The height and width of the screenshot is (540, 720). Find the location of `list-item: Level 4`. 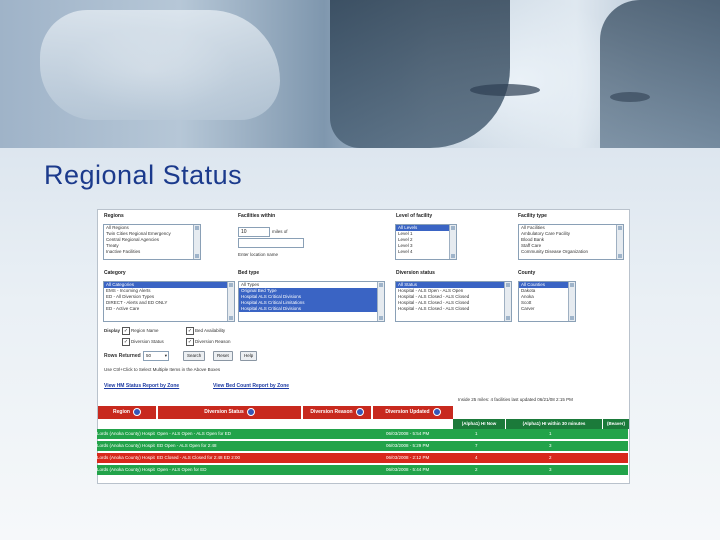

list-item: Level 4 is located at coordinates (426, 252).